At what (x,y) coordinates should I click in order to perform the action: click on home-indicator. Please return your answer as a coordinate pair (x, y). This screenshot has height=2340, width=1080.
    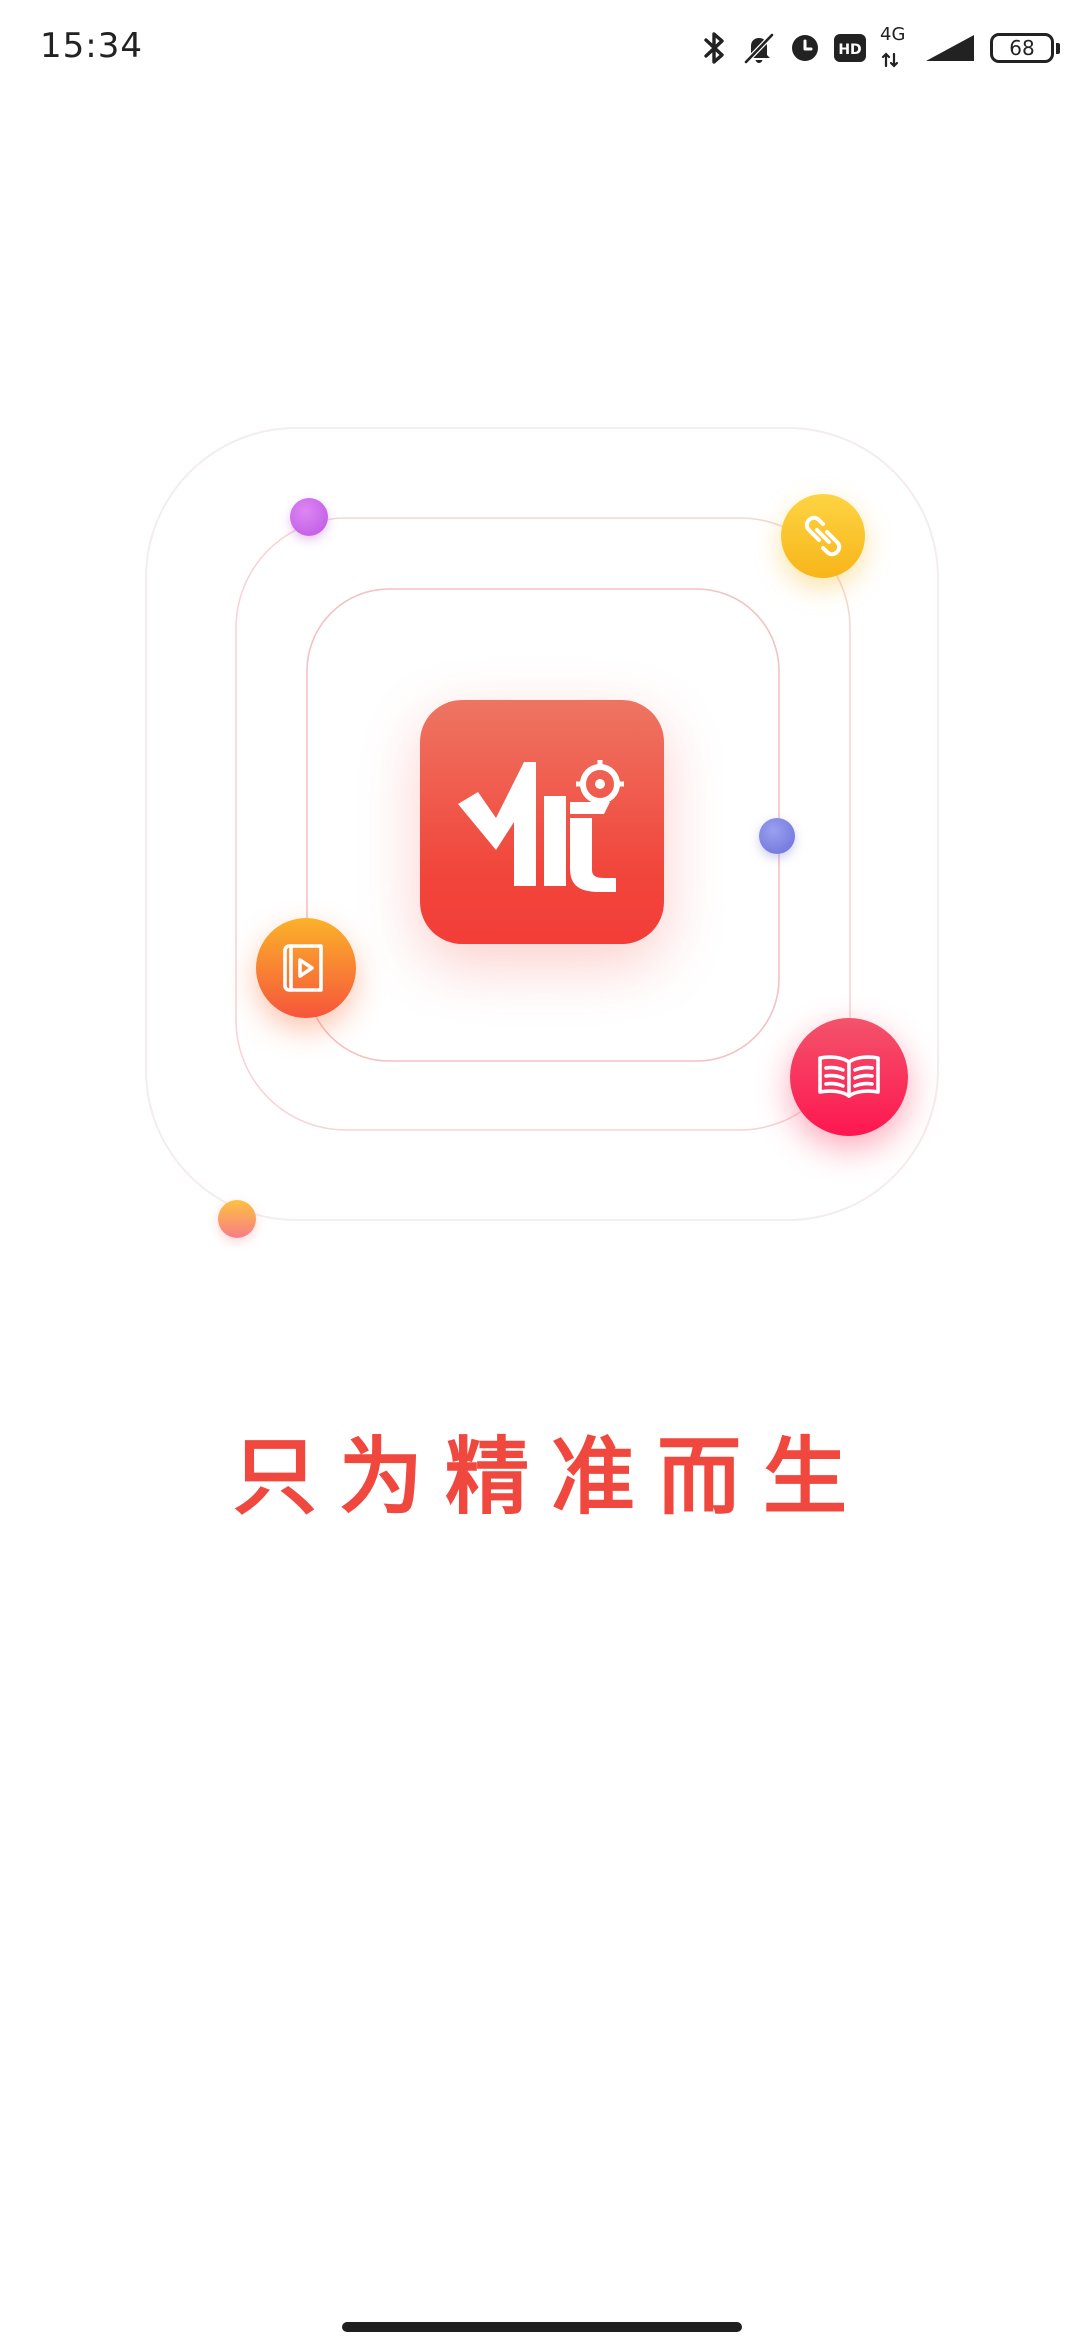
    Looking at the image, I should click on (542, 2327).